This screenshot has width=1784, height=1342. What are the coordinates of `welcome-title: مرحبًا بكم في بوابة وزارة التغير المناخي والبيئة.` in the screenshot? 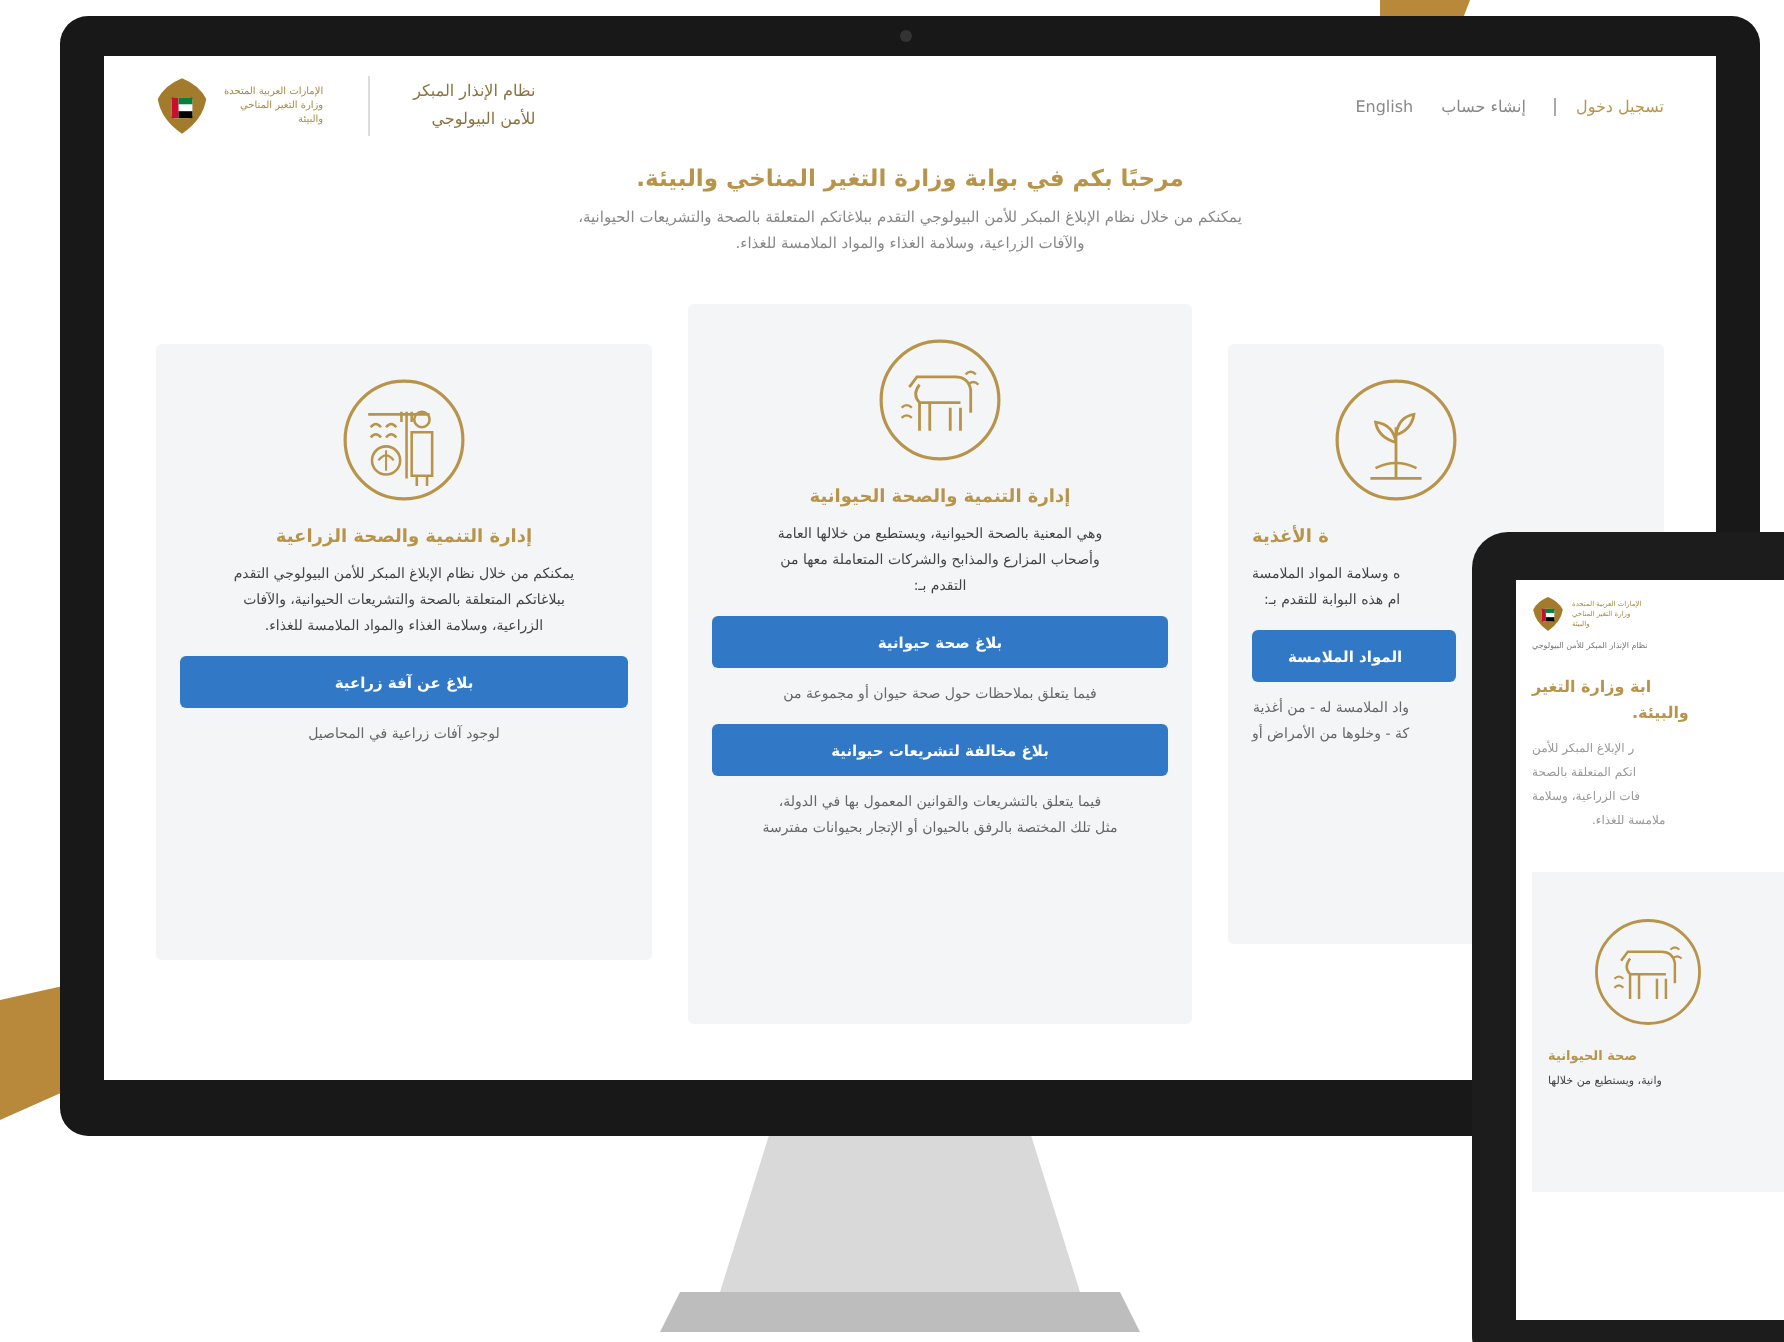 It's located at (910, 178).